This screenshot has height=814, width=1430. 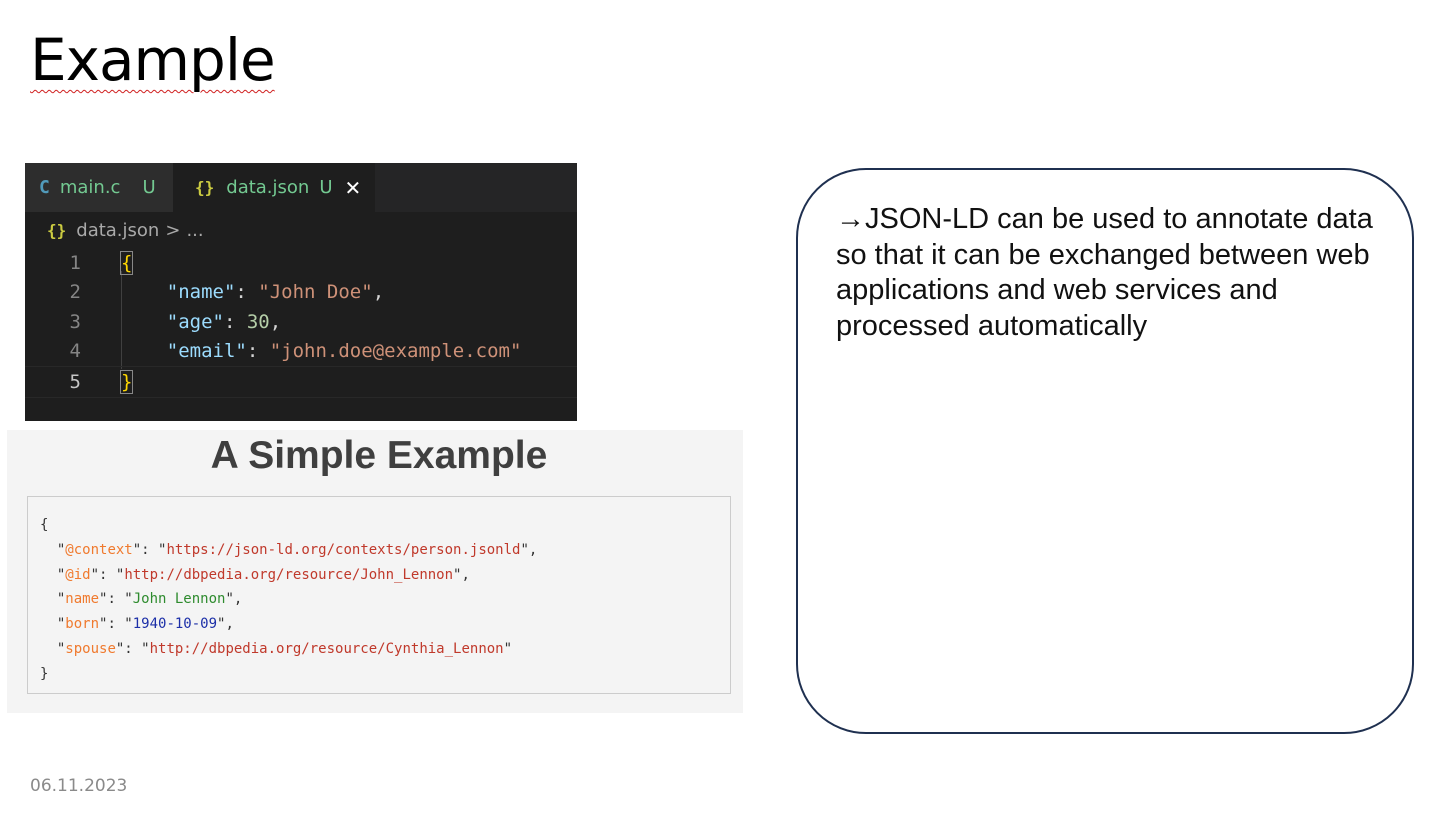 I want to click on json-key: @context, so click(x=99, y=549).